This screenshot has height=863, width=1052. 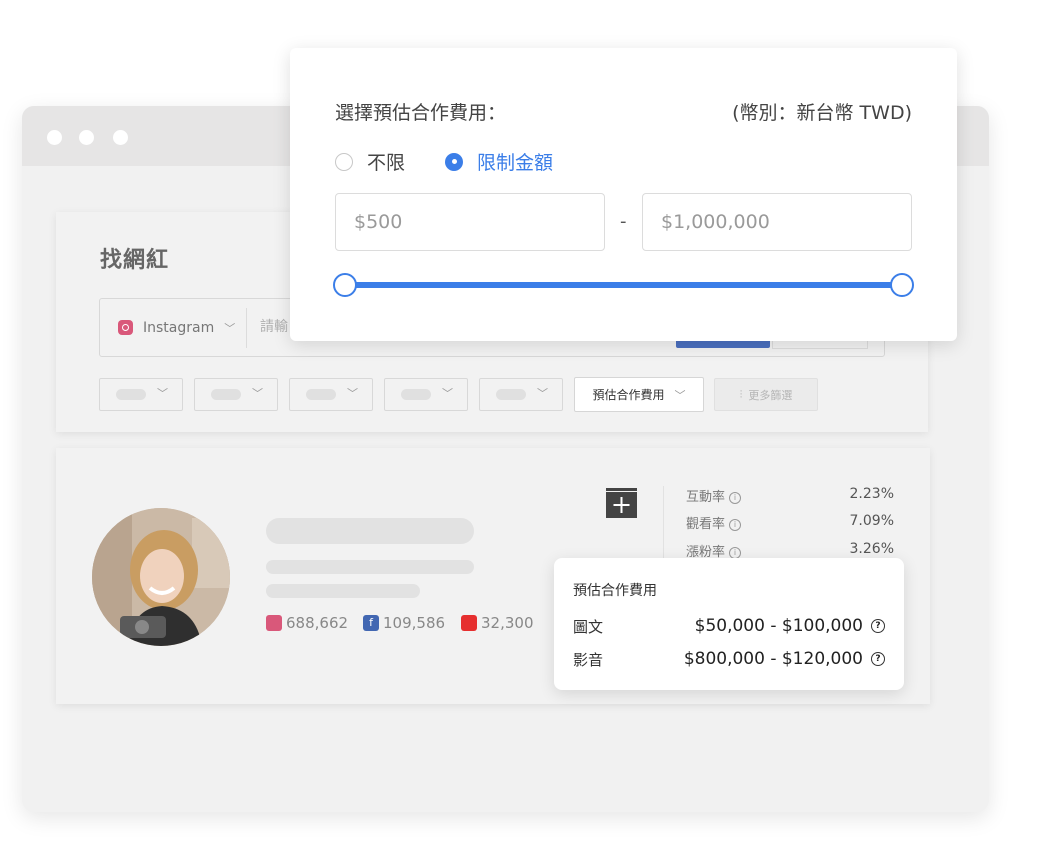 I want to click on fee-filter-label: 預估合作費用, so click(x=628, y=395).